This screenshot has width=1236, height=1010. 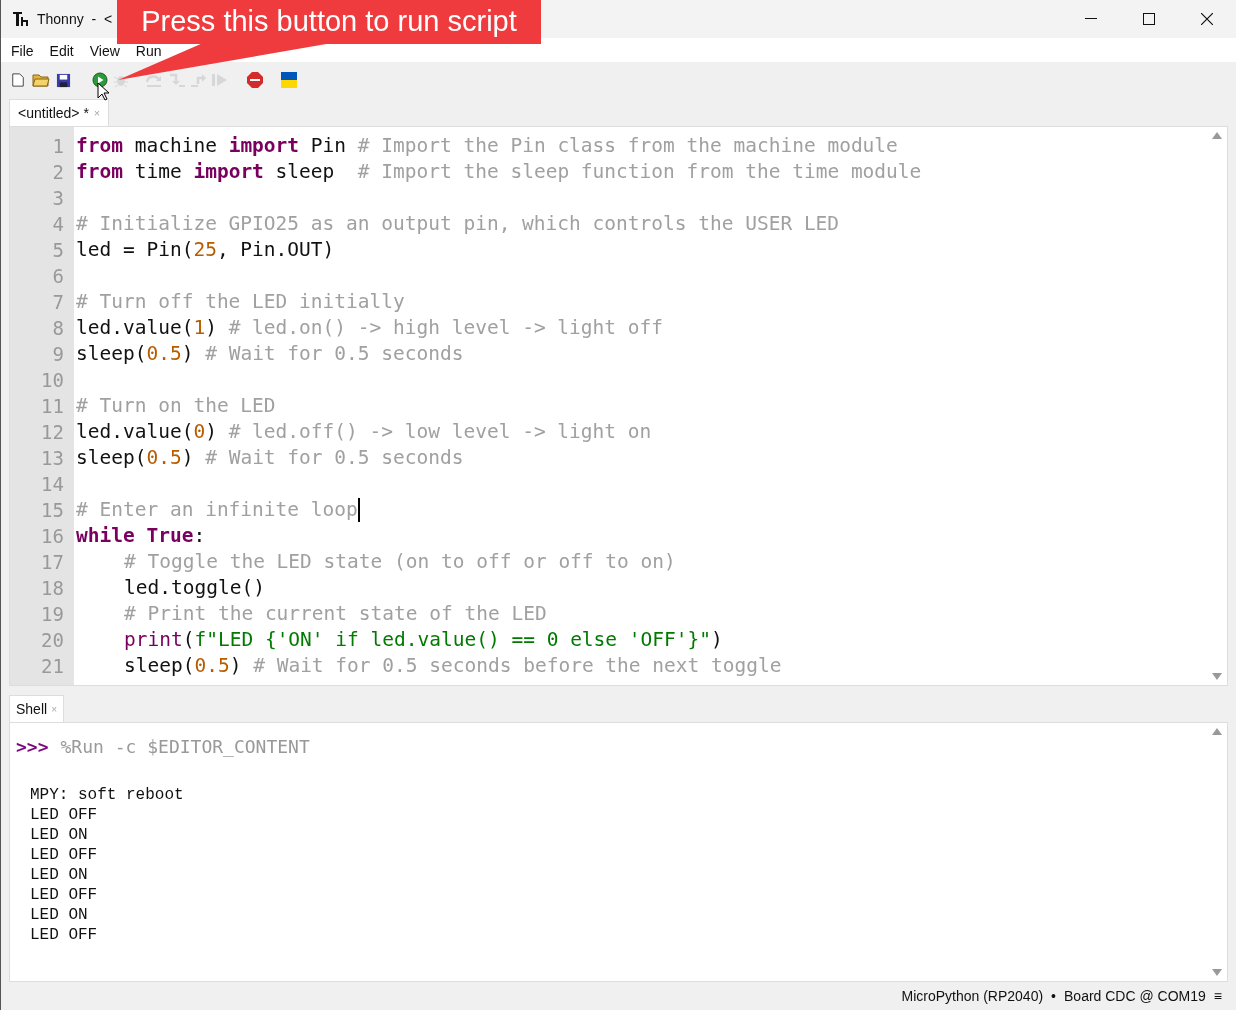 I want to click on stop-sign-icon, so click(x=255, y=80).